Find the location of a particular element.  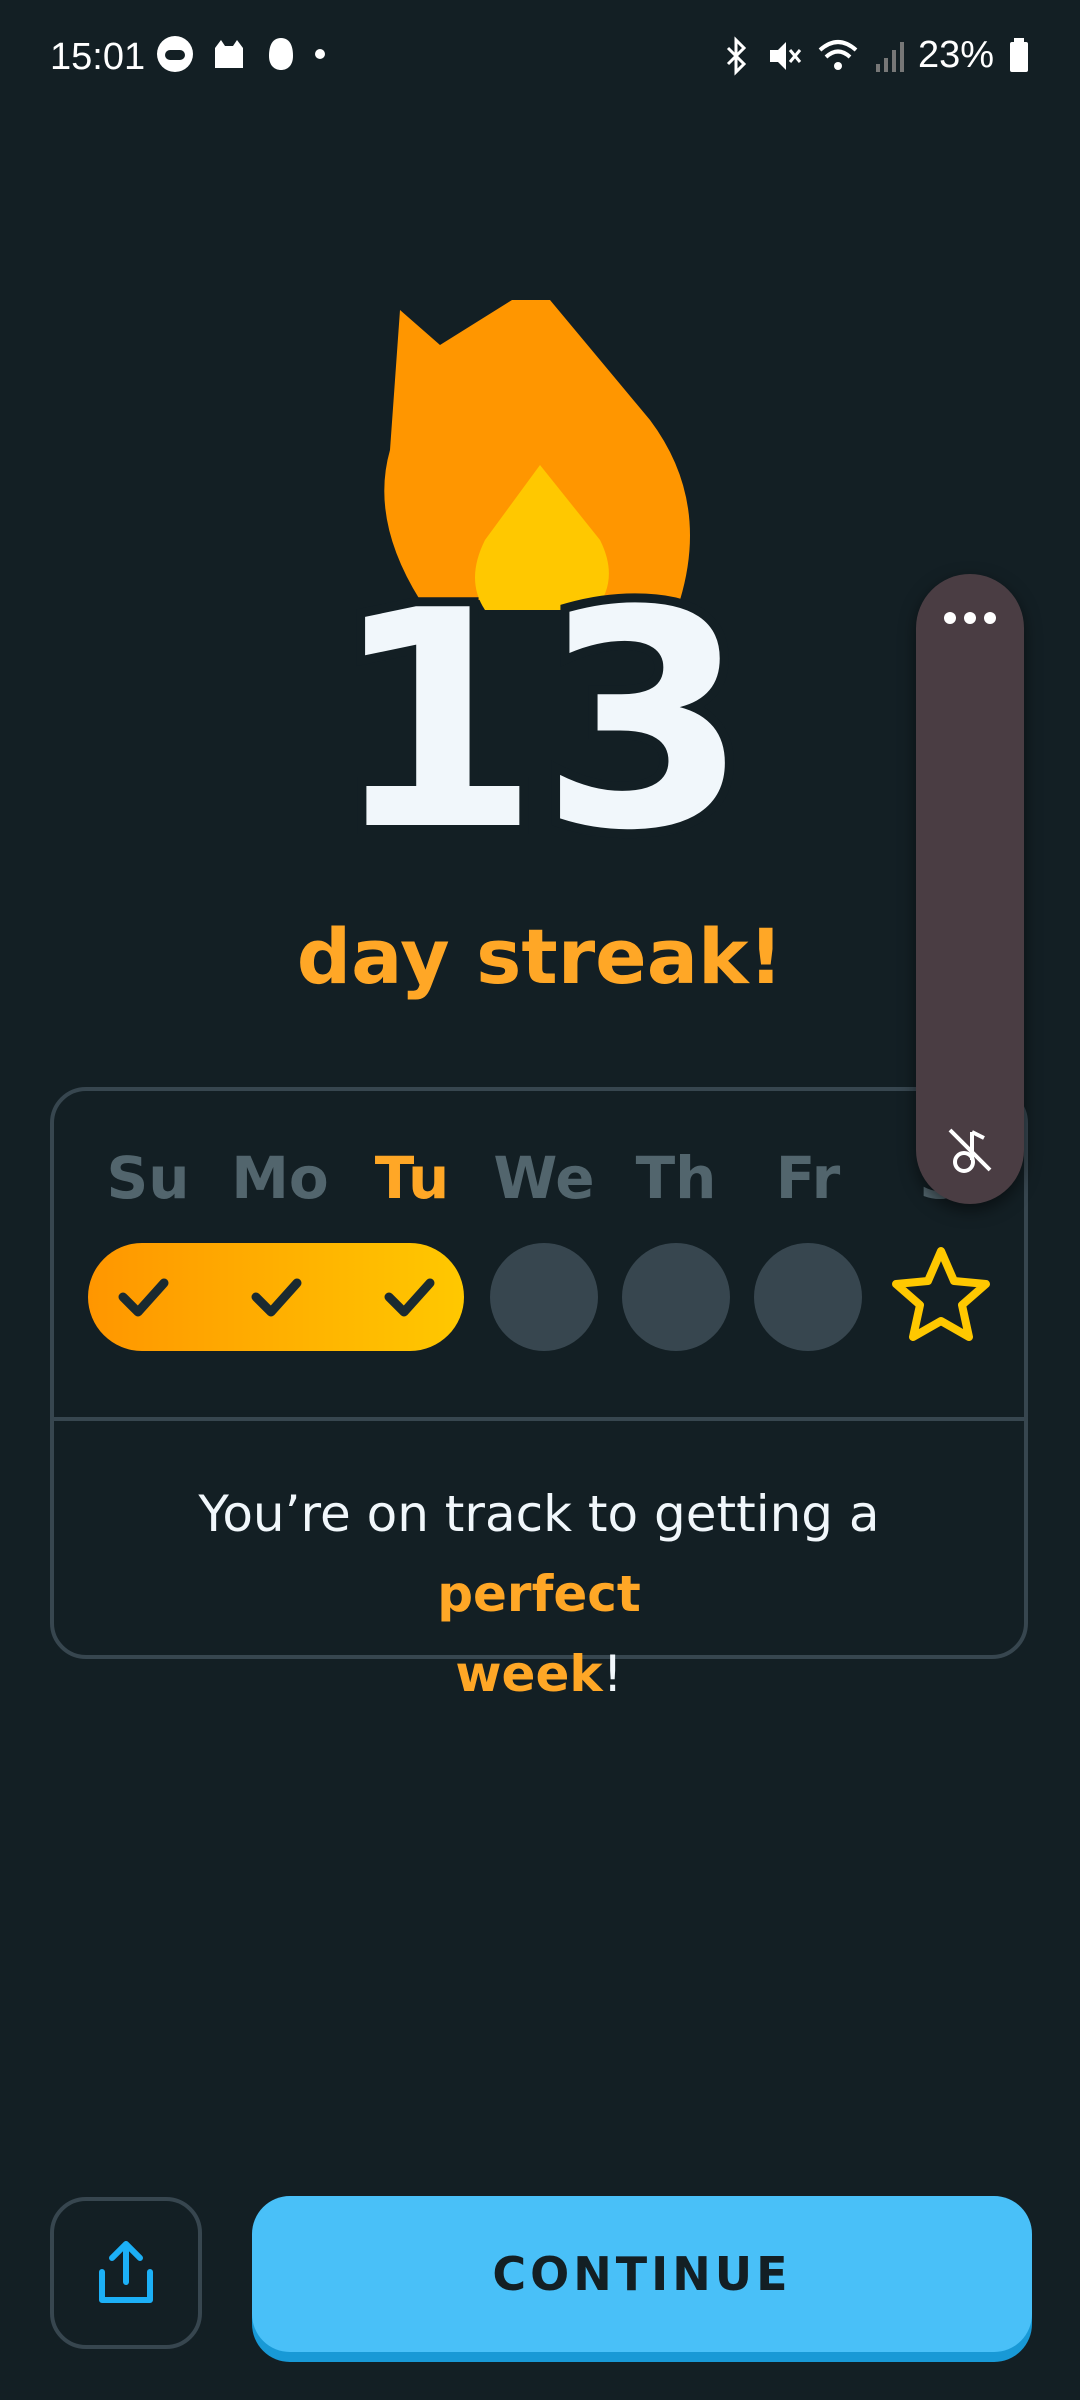

music-off-icon is located at coordinates (970, 1150).